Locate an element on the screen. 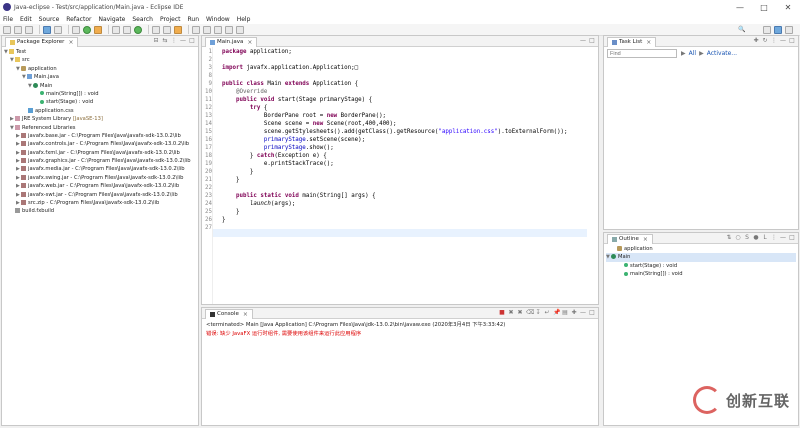 The width and height of the screenshot is (800, 428). all-link: All is located at coordinates (692, 53).